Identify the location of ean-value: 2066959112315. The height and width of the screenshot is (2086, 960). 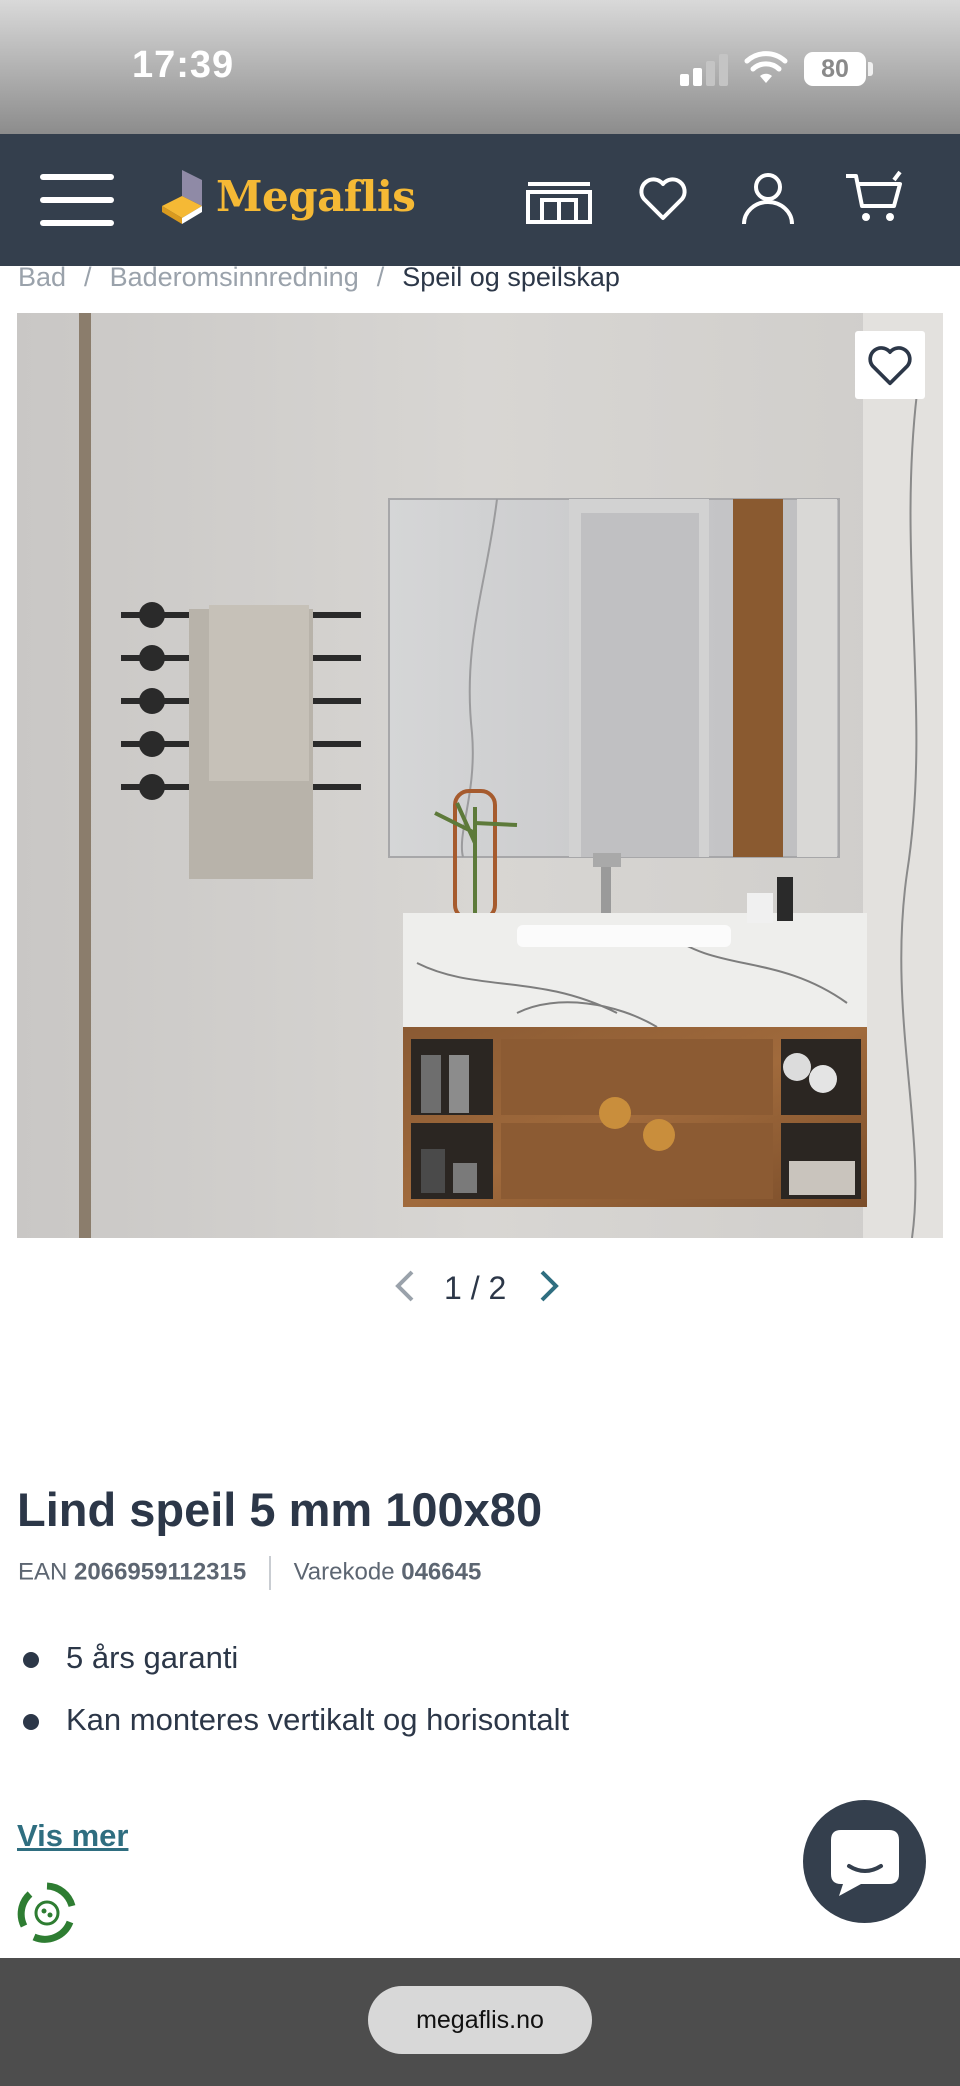
(160, 1572).